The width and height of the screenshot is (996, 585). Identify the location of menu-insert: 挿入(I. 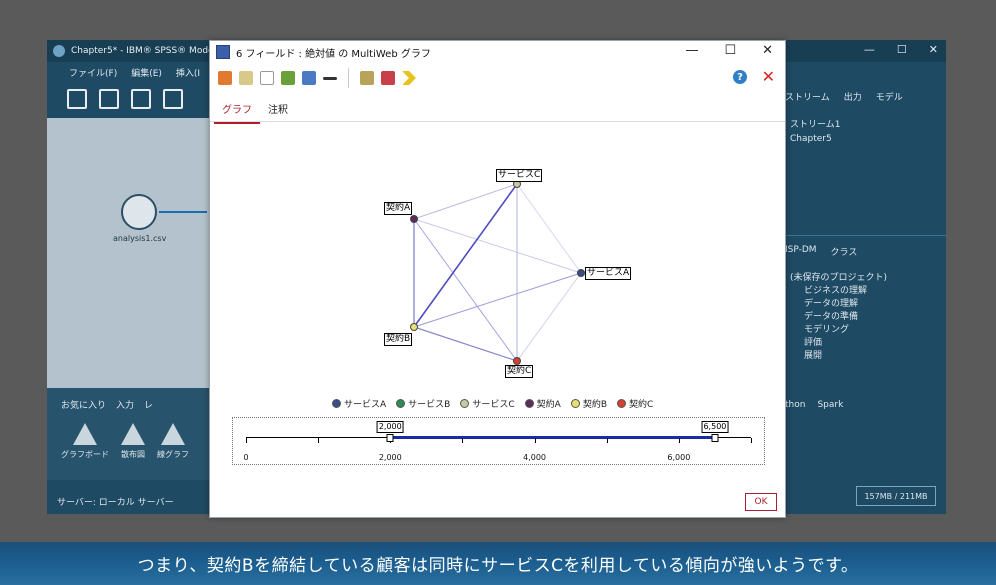
(188, 72).